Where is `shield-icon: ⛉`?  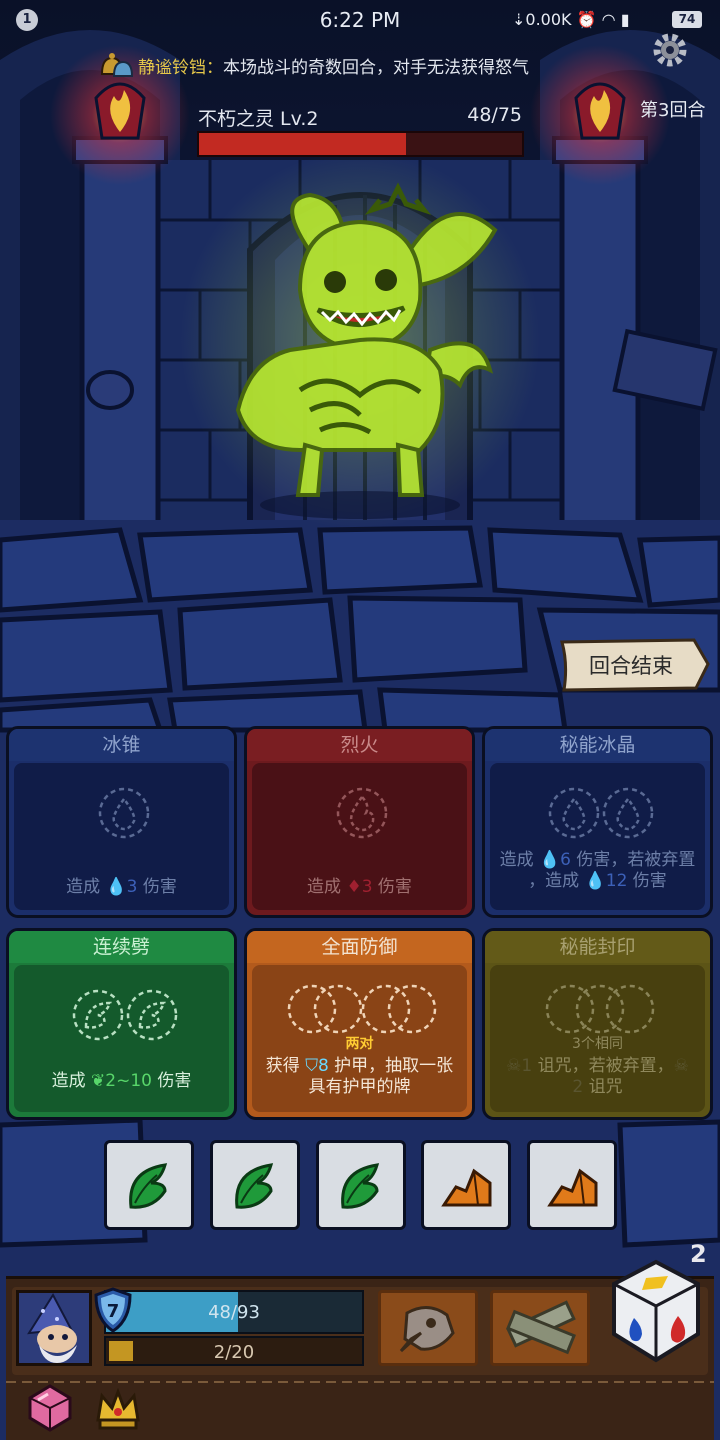
shield-icon: ⛉ is located at coordinates (311, 1066).